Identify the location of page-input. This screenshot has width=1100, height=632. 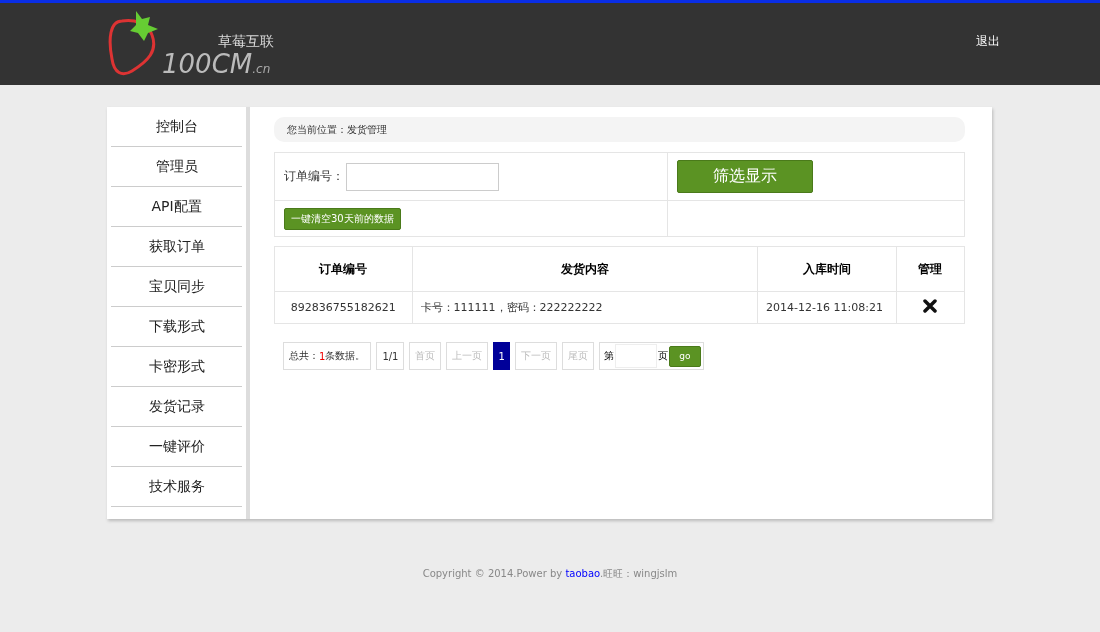
(635, 356).